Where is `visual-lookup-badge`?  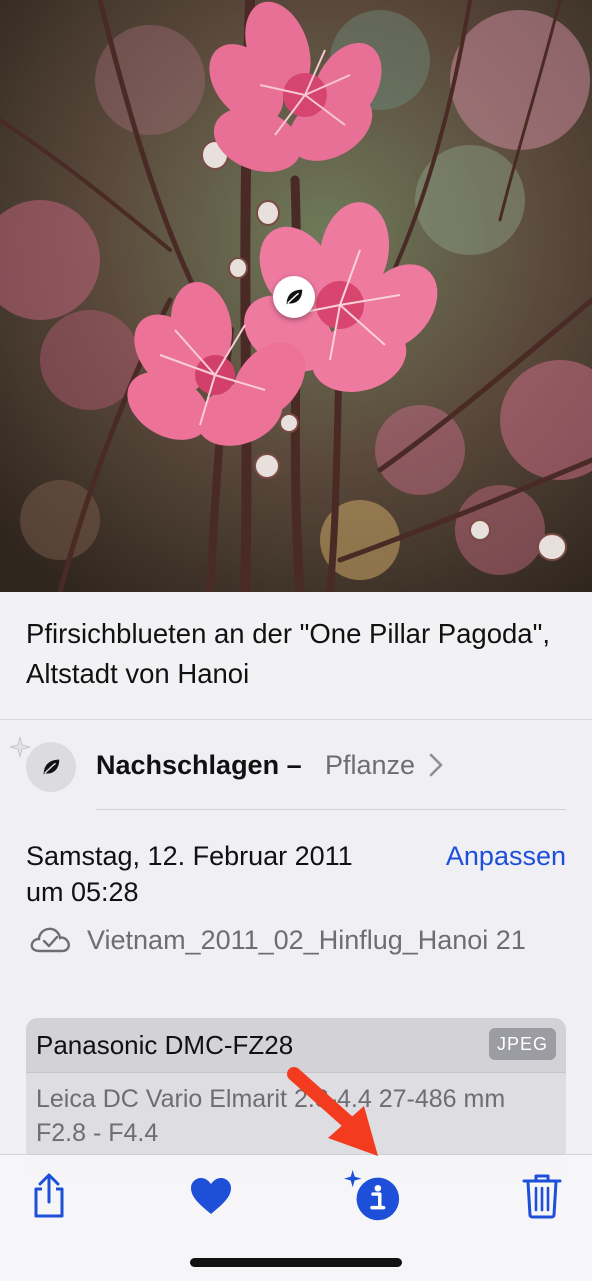 visual-lookup-badge is located at coordinates (294, 297).